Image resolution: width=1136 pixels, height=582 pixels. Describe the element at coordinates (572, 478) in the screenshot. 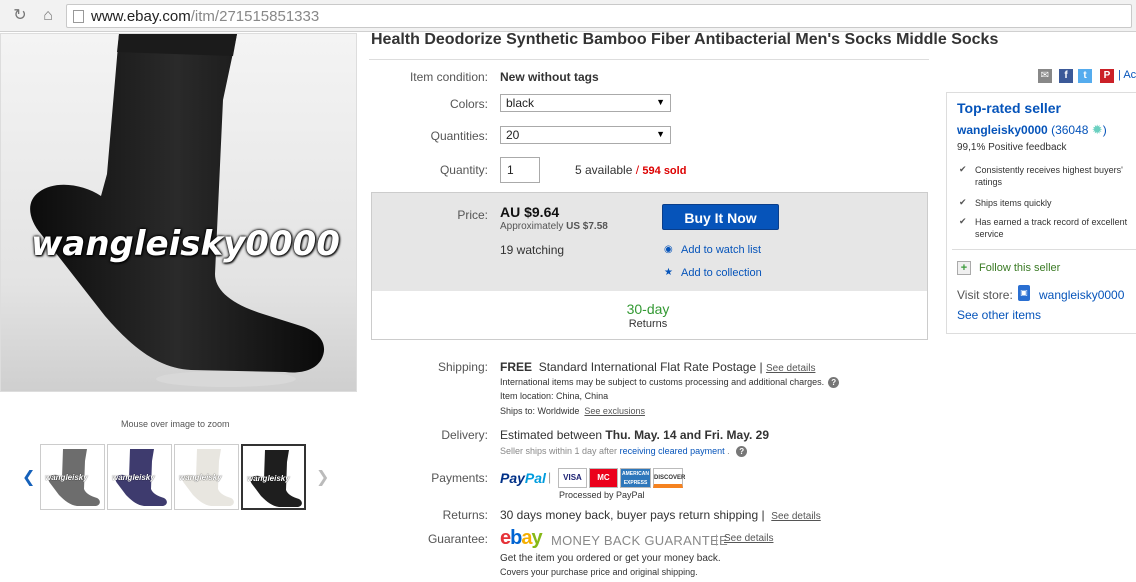

I see `visa-icon: VISA` at that location.